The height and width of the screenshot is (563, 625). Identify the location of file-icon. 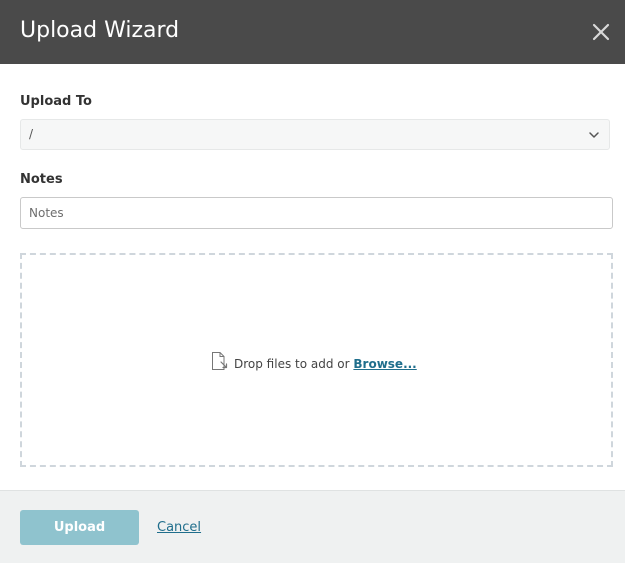
(220, 361).